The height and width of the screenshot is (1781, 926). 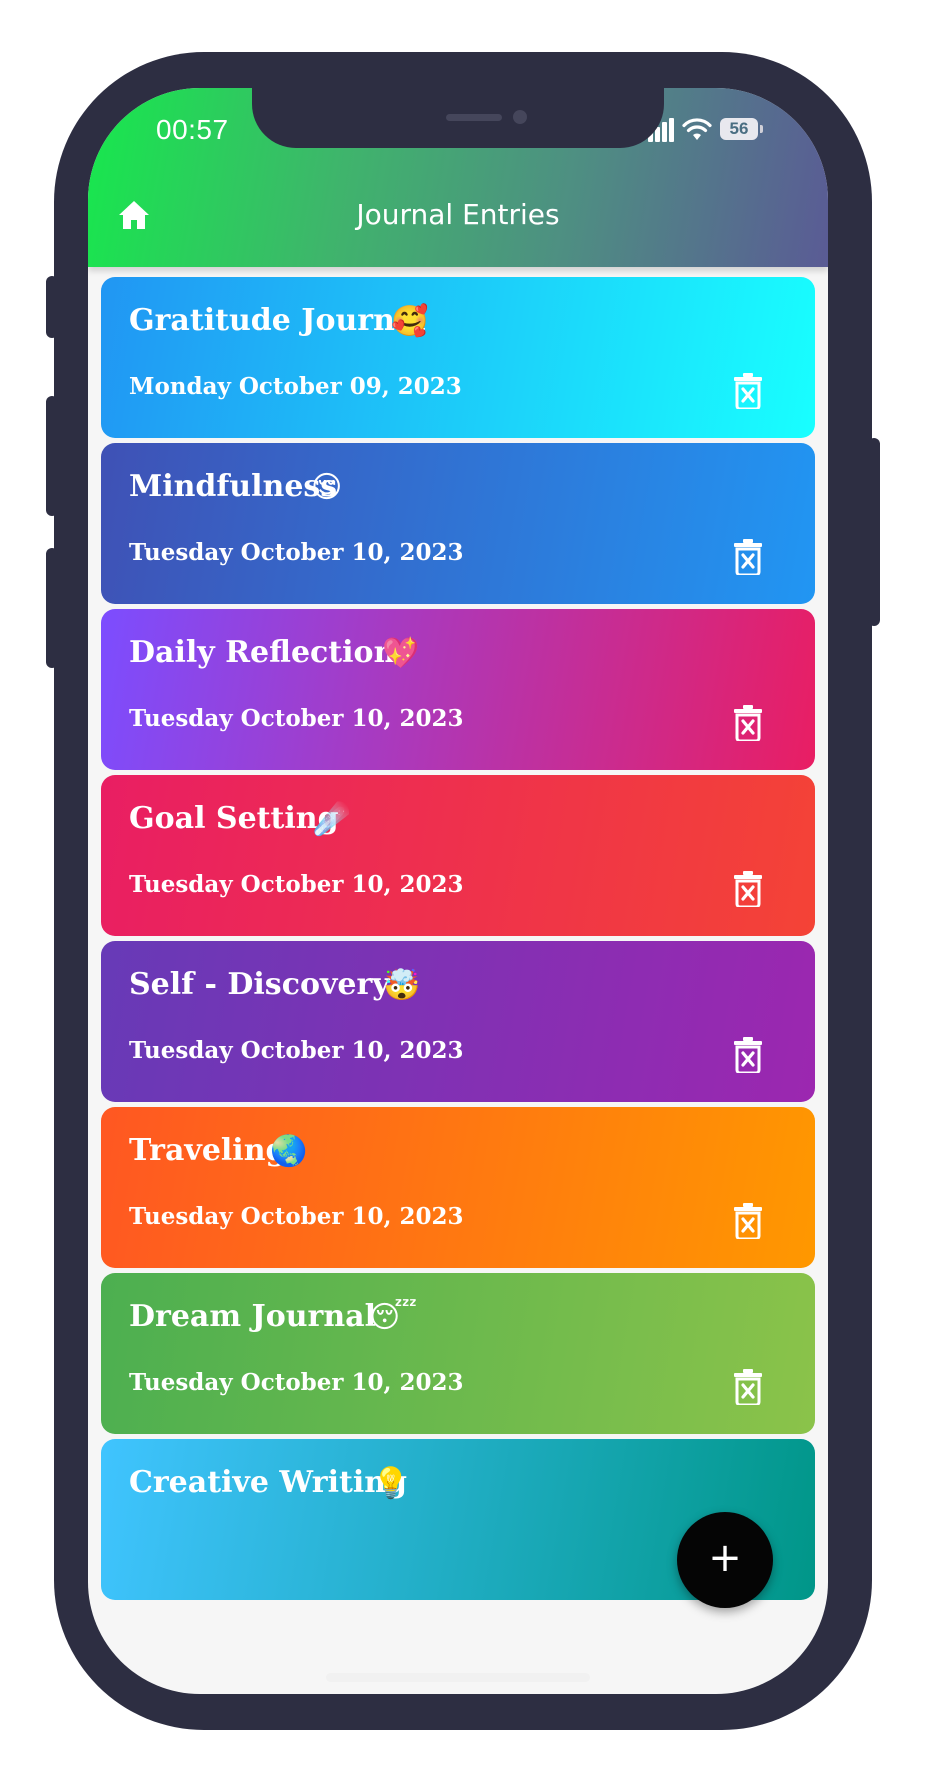 I want to click on battery-icon: 56, so click(x=739, y=129).